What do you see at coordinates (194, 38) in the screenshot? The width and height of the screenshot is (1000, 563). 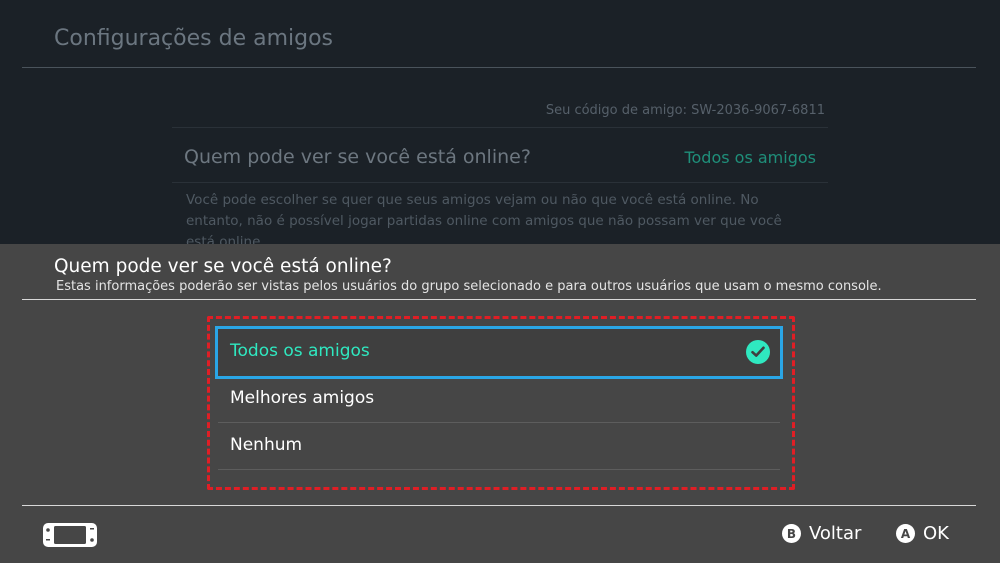 I see `page-title: Configurações de amigos` at bounding box center [194, 38].